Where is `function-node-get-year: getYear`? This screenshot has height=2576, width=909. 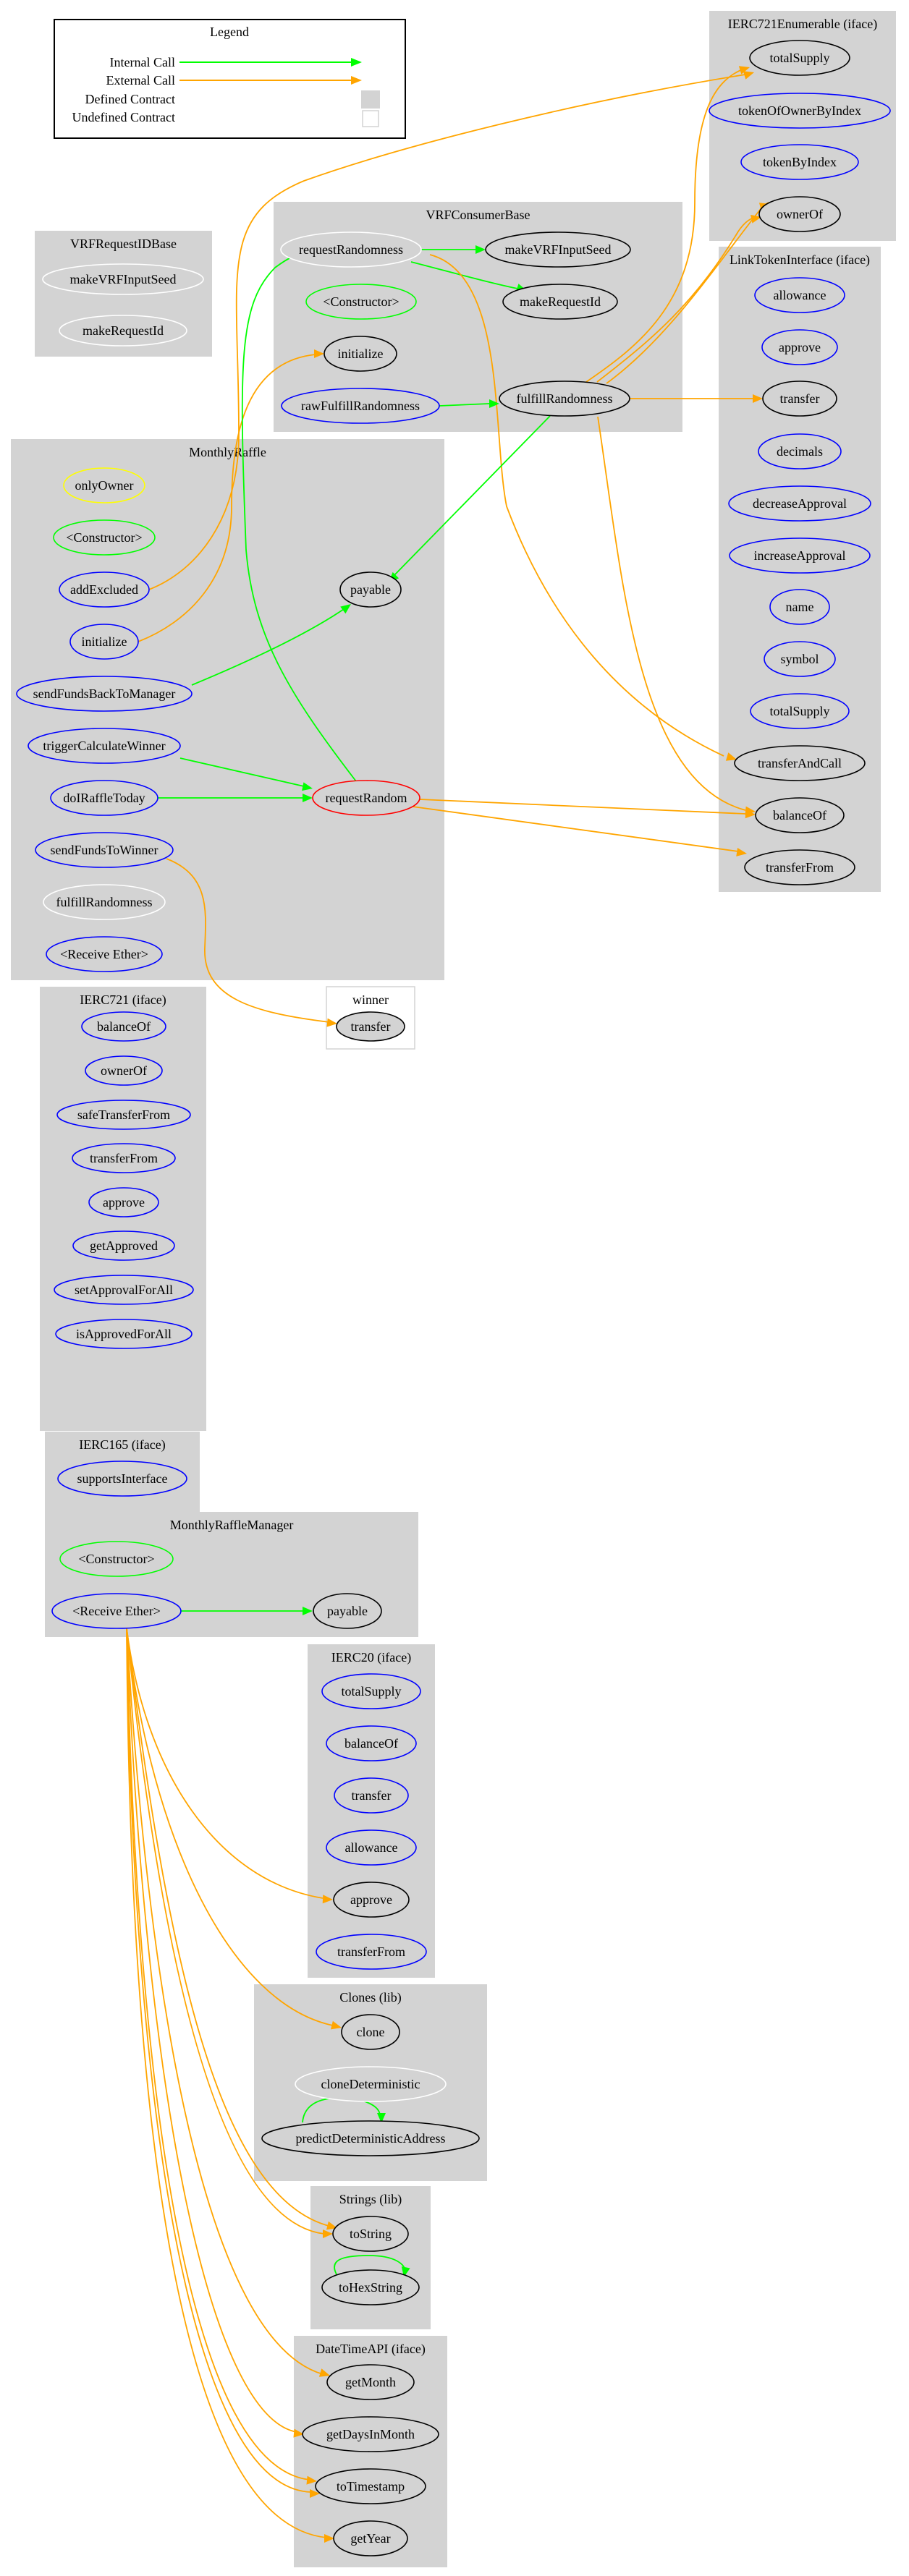
function-node-get-year: getYear is located at coordinates (370, 2538).